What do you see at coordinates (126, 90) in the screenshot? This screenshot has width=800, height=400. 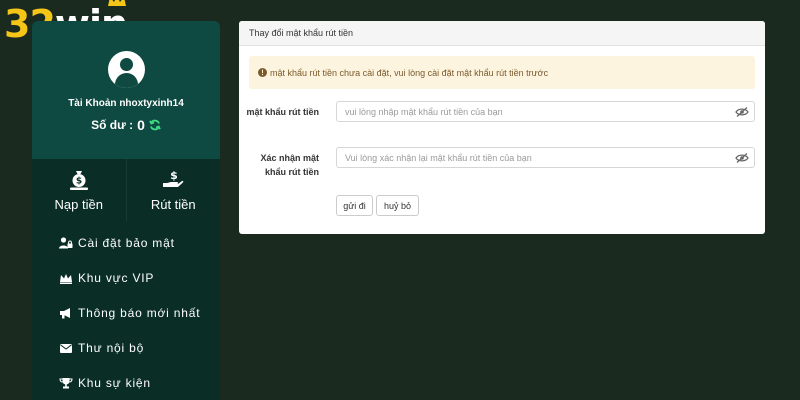 I see `profile-card: Tài Khoản nhoxtyxinh14 Số dư : 0` at bounding box center [126, 90].